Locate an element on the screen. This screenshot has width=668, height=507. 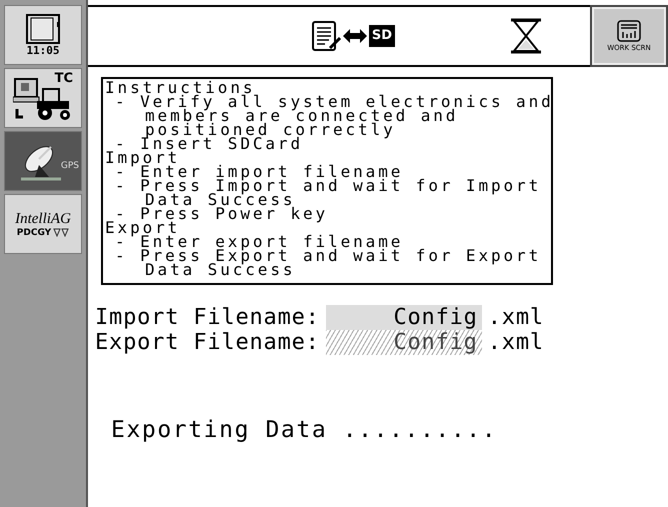
instruction-line: - Enter export filename is located at coordinates (259, 242).